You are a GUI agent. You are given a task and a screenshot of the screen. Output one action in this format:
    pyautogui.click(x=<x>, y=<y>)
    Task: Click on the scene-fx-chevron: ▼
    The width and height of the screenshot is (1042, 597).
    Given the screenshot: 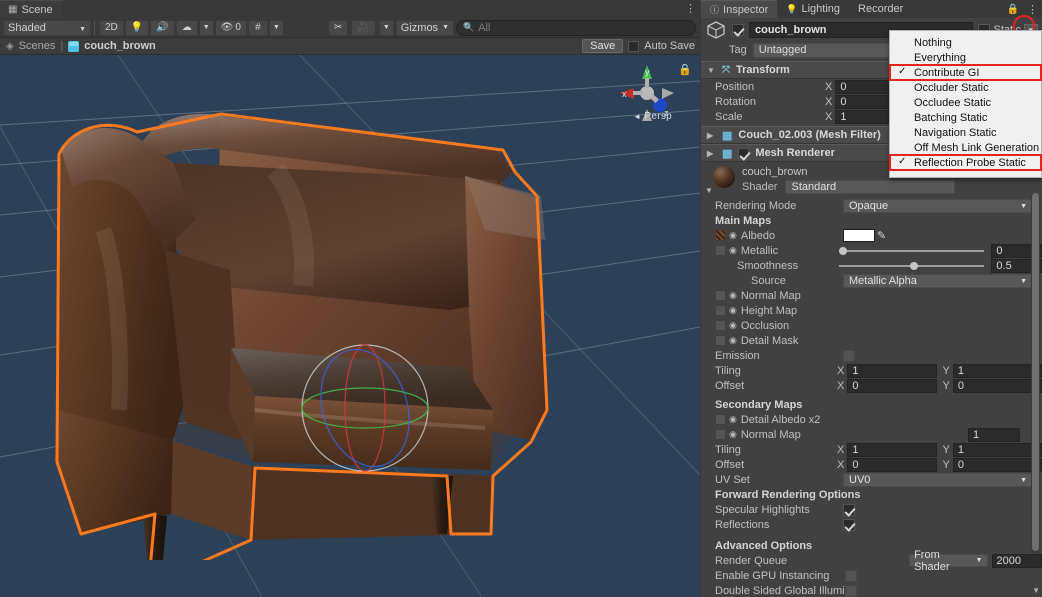 What is the action you would take?
    pyautogui.click(x=206, y=27)
    